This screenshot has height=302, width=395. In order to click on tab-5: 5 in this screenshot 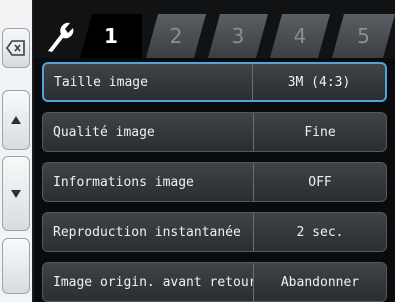, I will do `click(363, 36)`.